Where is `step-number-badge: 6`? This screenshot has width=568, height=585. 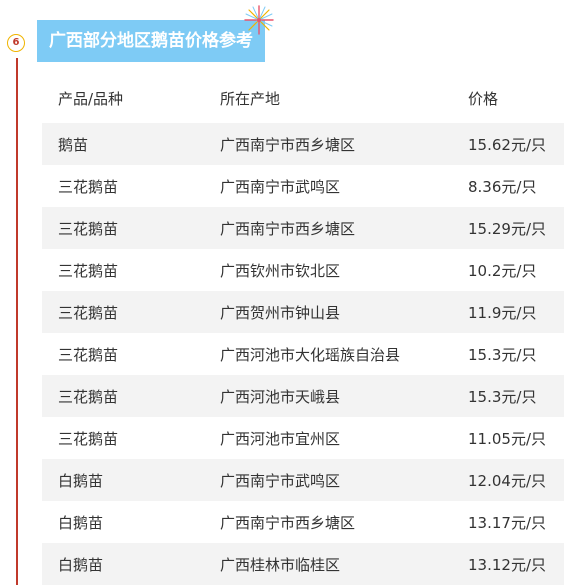 step-number-badge: 6 is located at coordinates (16, 43).